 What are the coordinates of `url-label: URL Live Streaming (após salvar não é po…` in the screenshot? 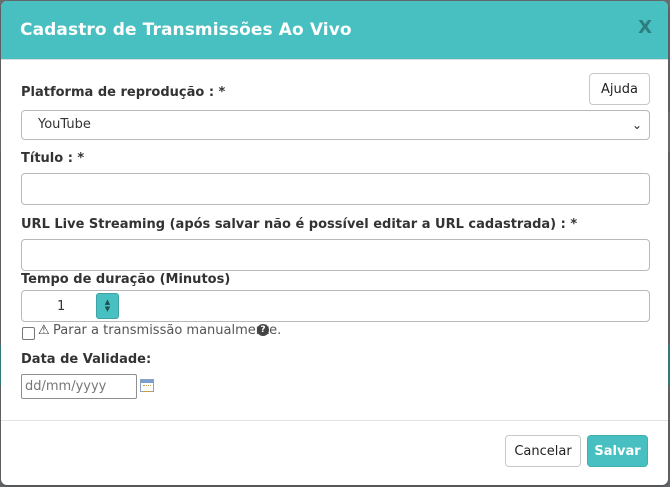 It's located at (299, 224).